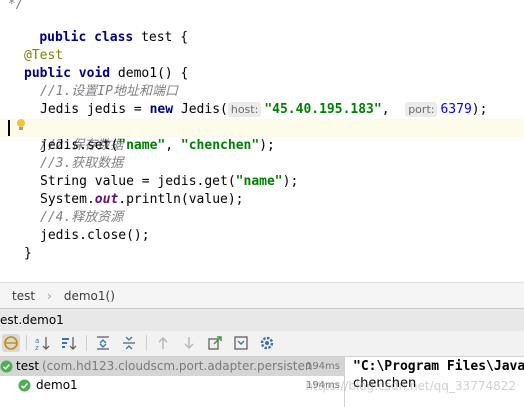 Image resolution: width=524 pixels, height=407 pixels. I want to click on class-name: test {, so click(161, 37).